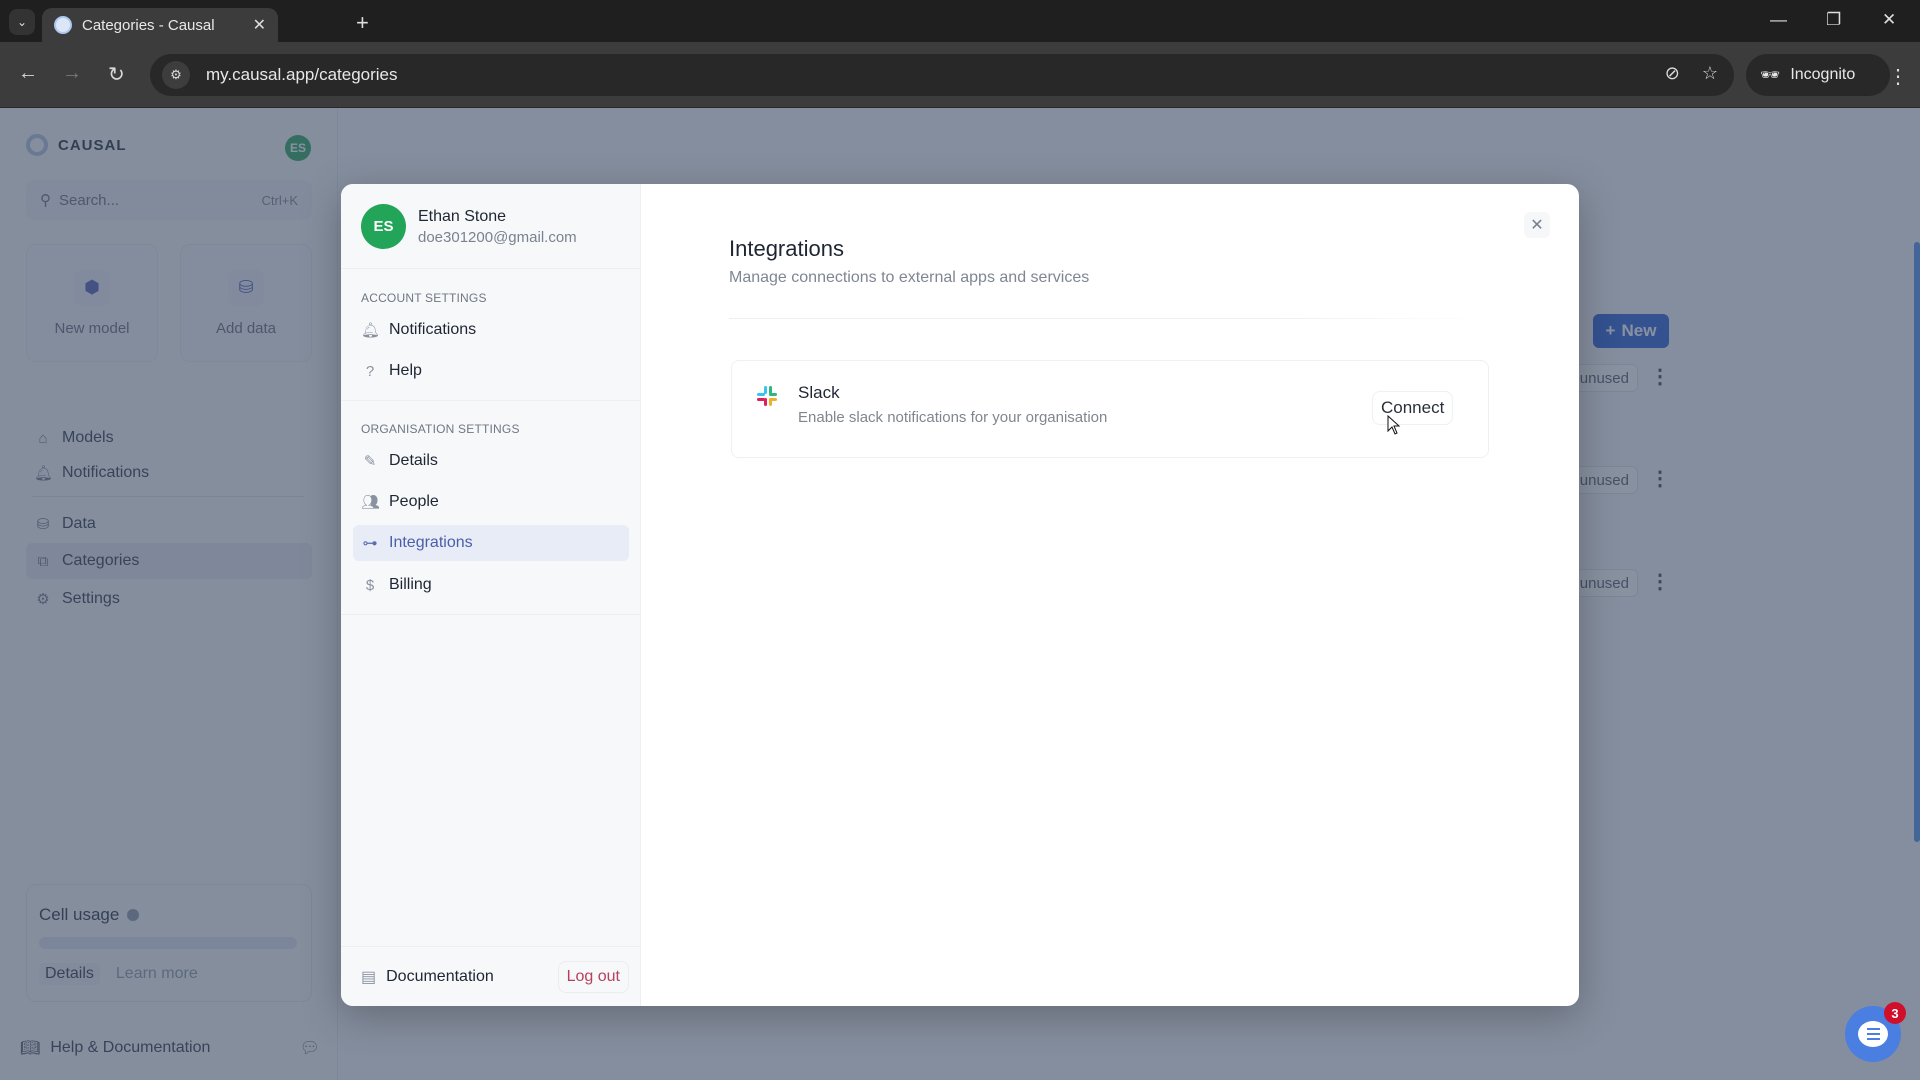 This screenshot has width=1920, height=1080. Describe the element at coordinates (410, 584) in the screenshot. I see `settings-item-label: Billing` at that location.